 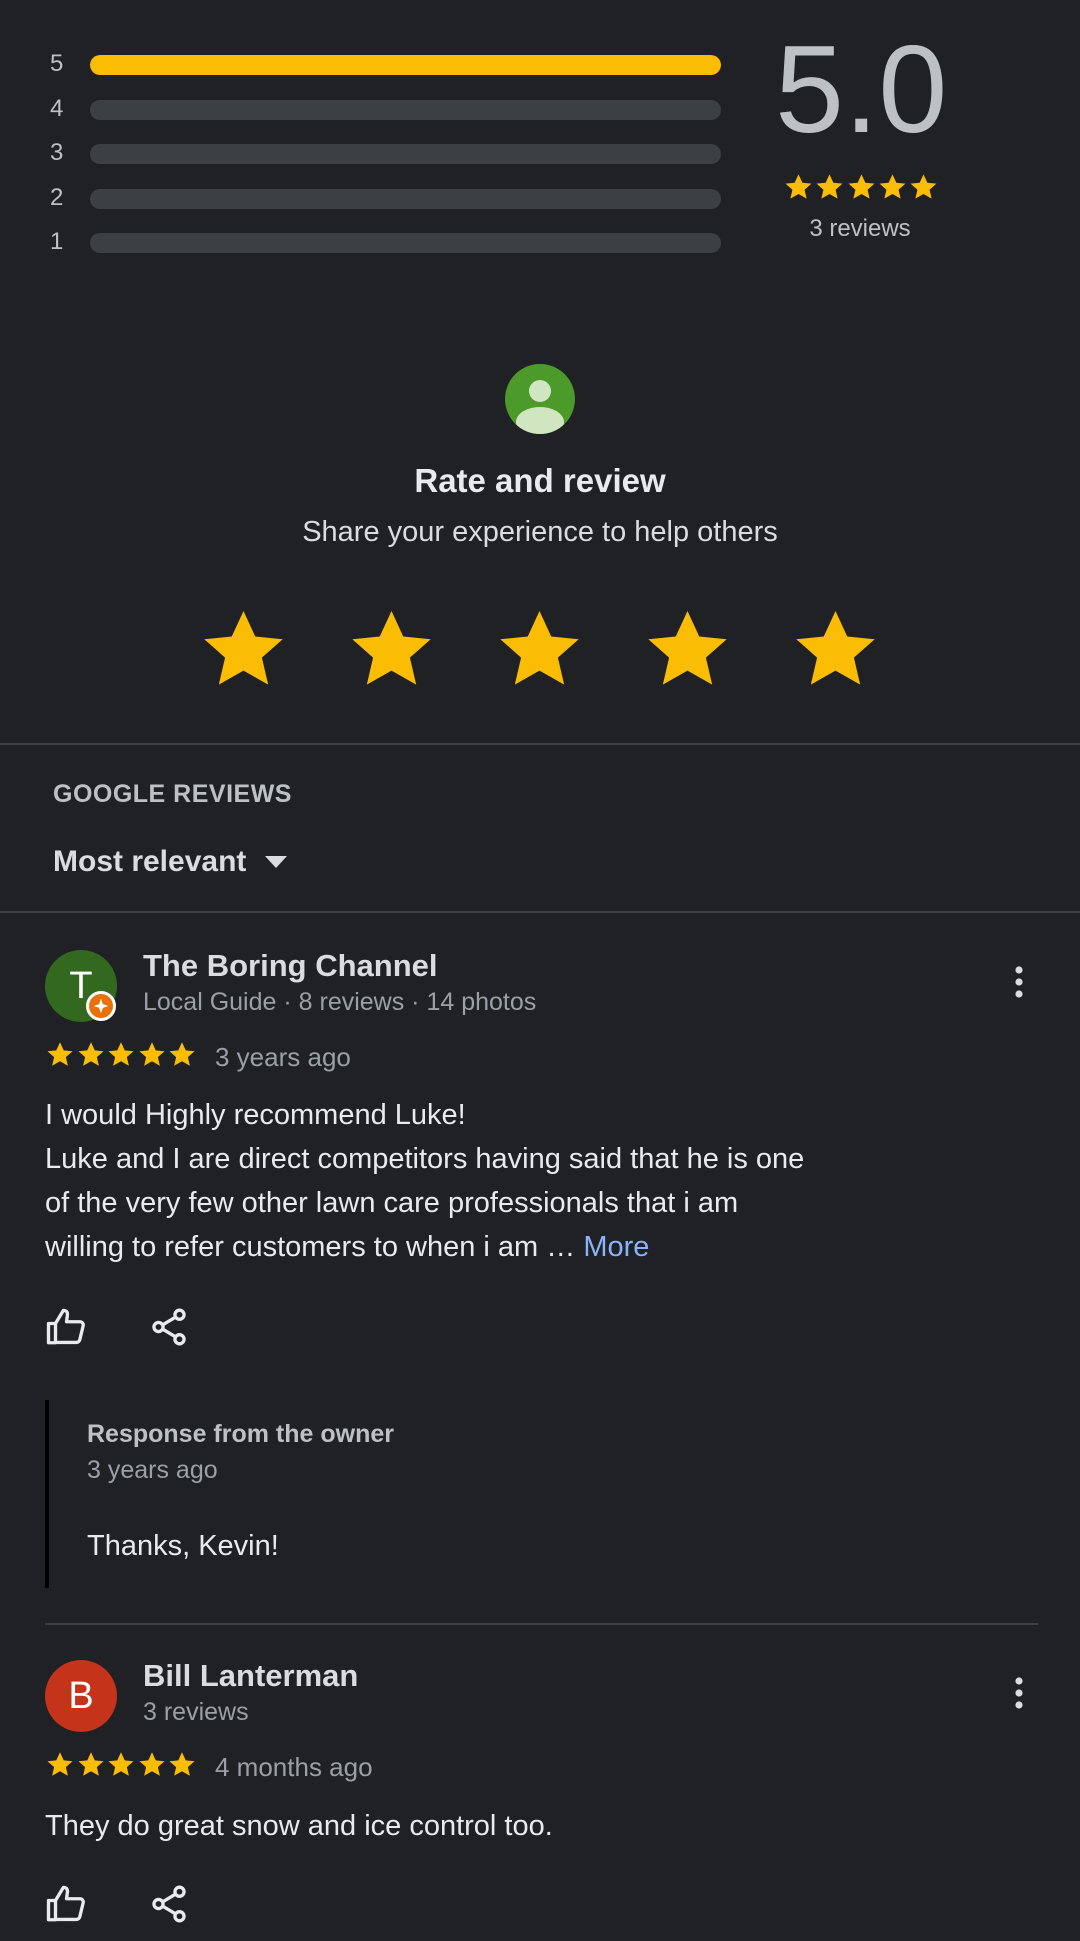 I want to click on rating-bar-4: 4, so click(x=390, y=108).